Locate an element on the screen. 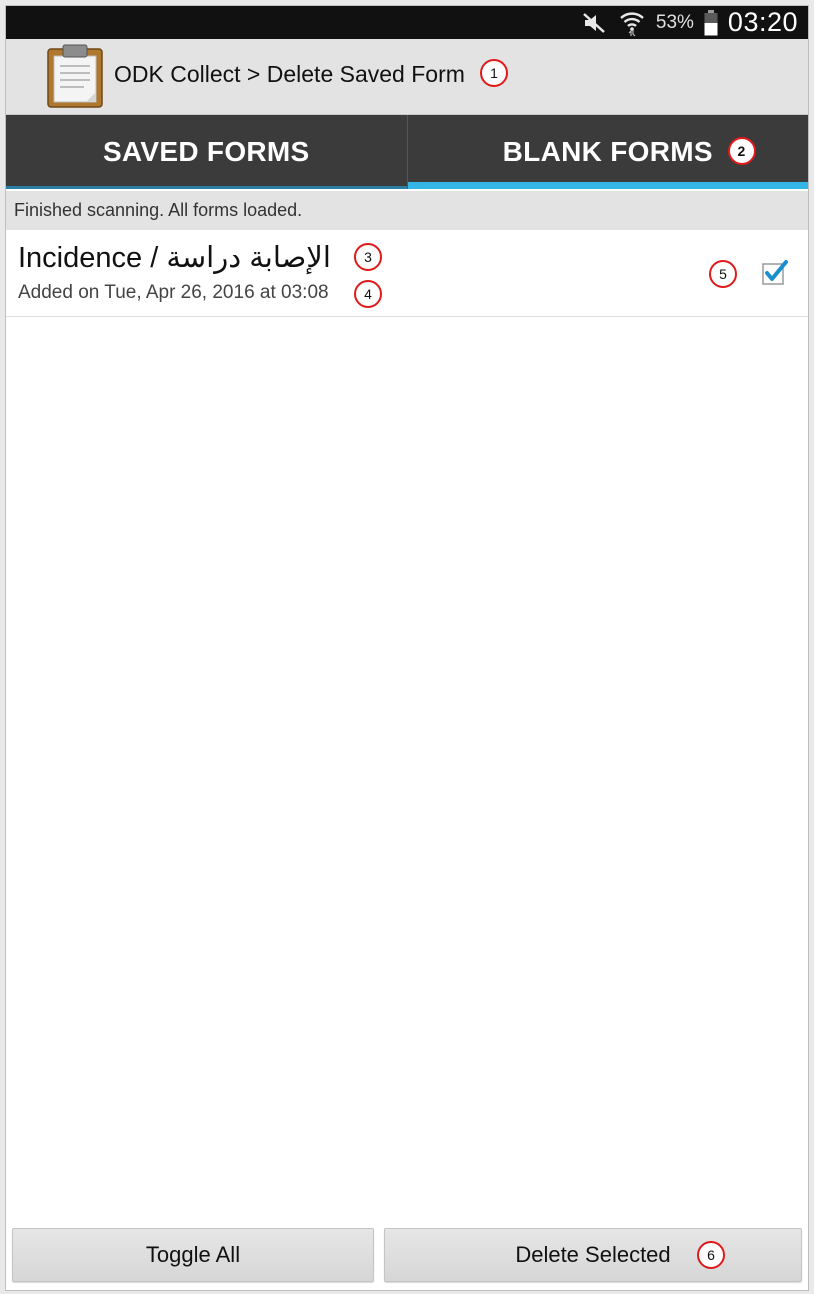 The image size is (814, 1294). status-message: Finished scanning. All forms loaded. is located at coordinates (407, 210).